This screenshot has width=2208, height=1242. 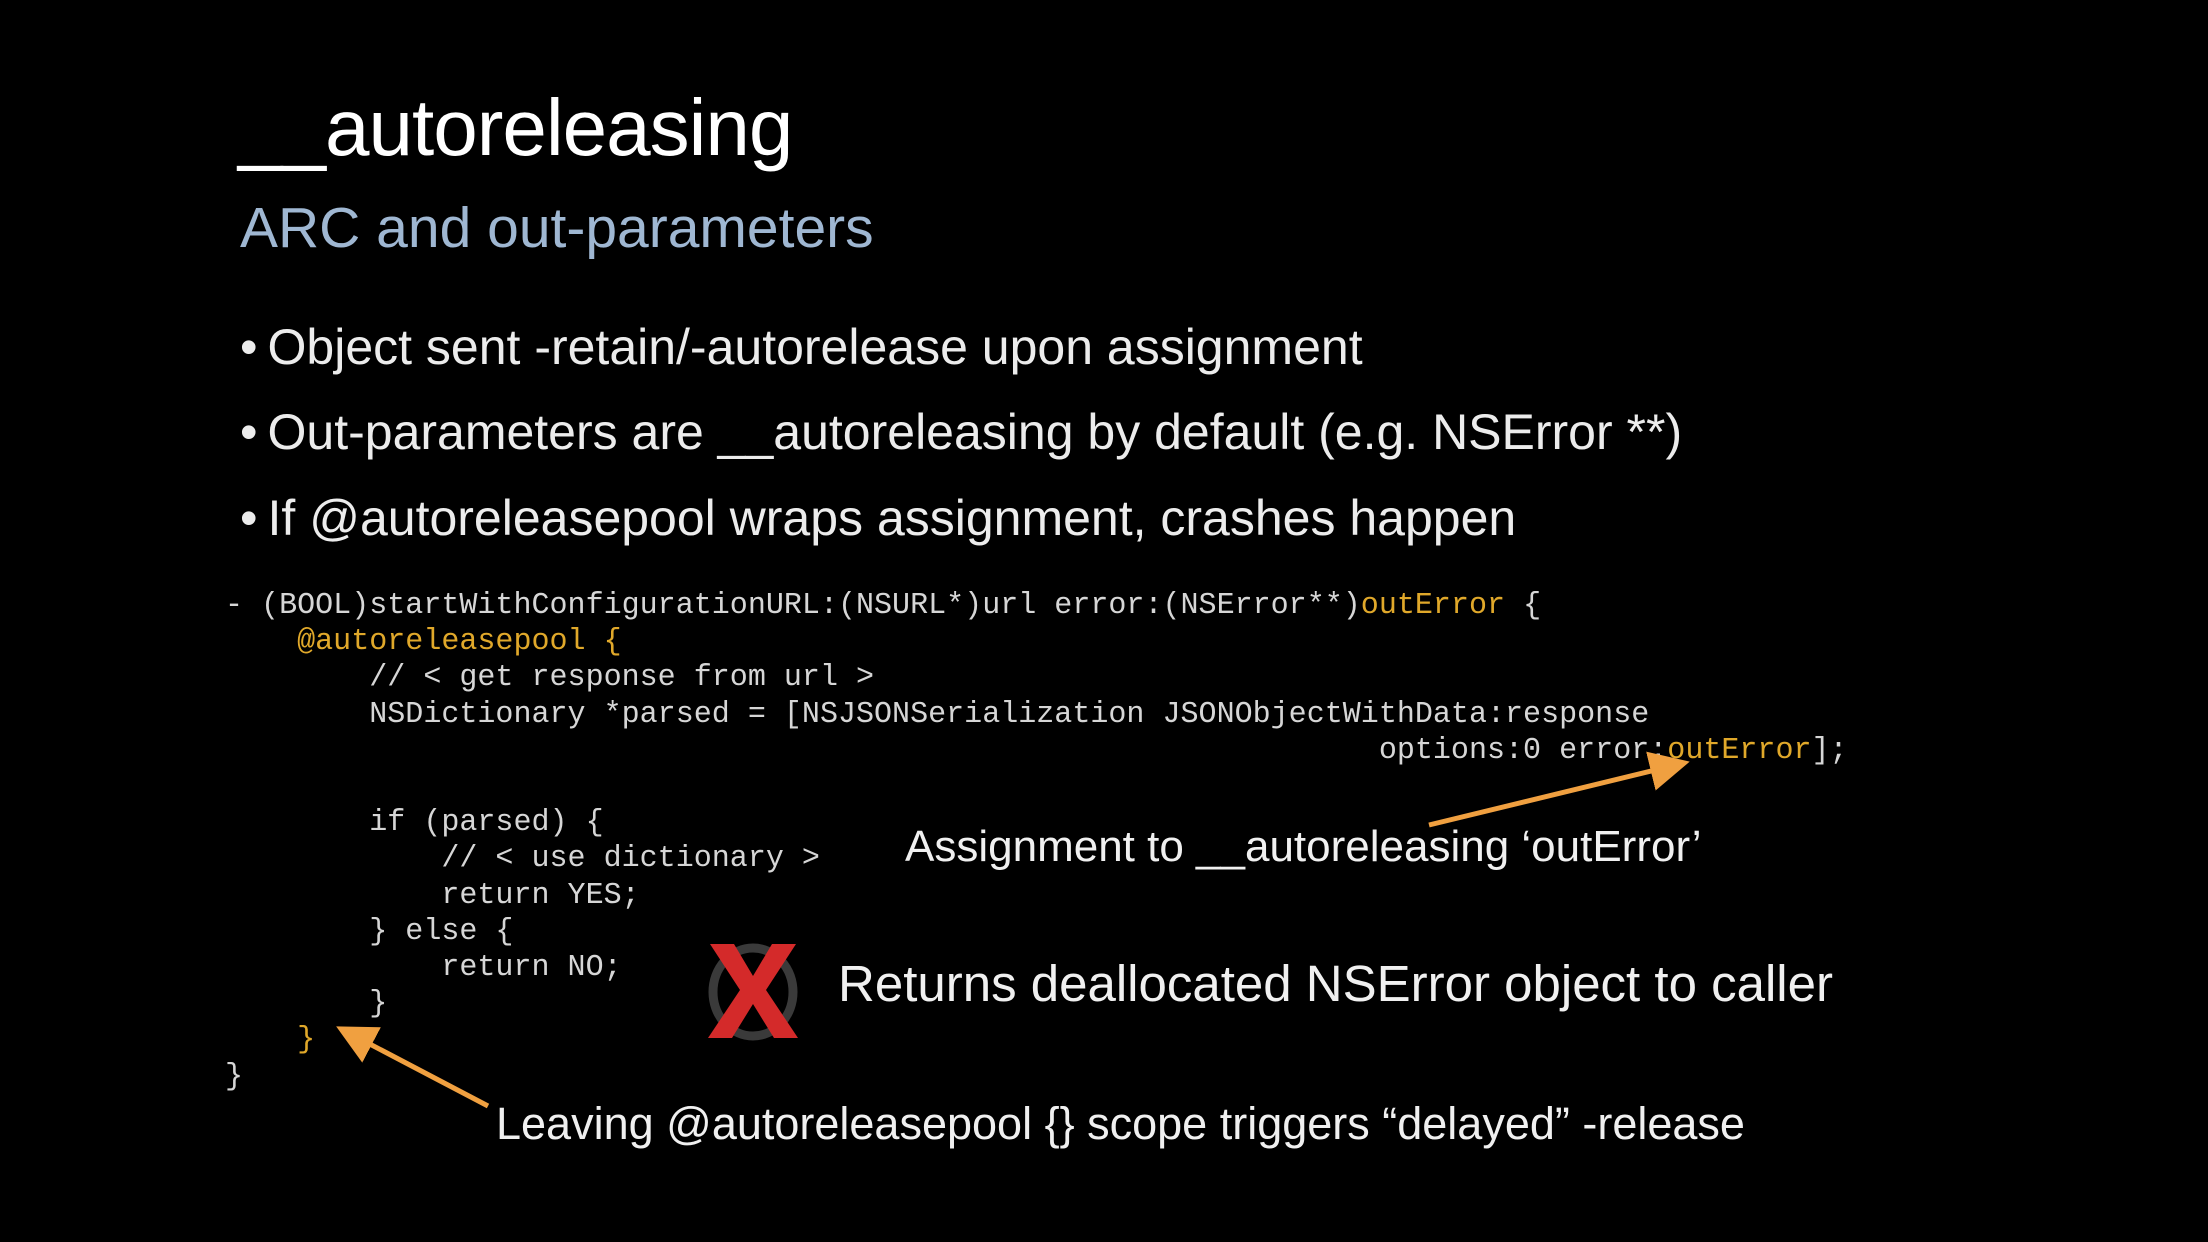 I want to click on code-line: } else {, so click(x=369, y=931).